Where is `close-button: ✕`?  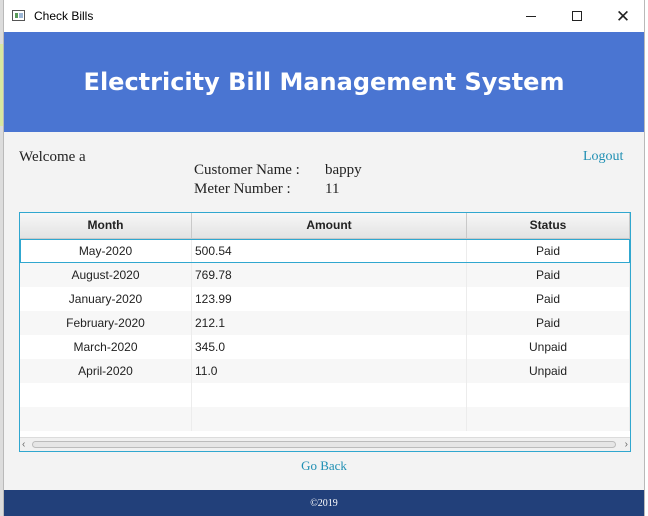
close-button: ✕ is located at coordinates (623, 16).